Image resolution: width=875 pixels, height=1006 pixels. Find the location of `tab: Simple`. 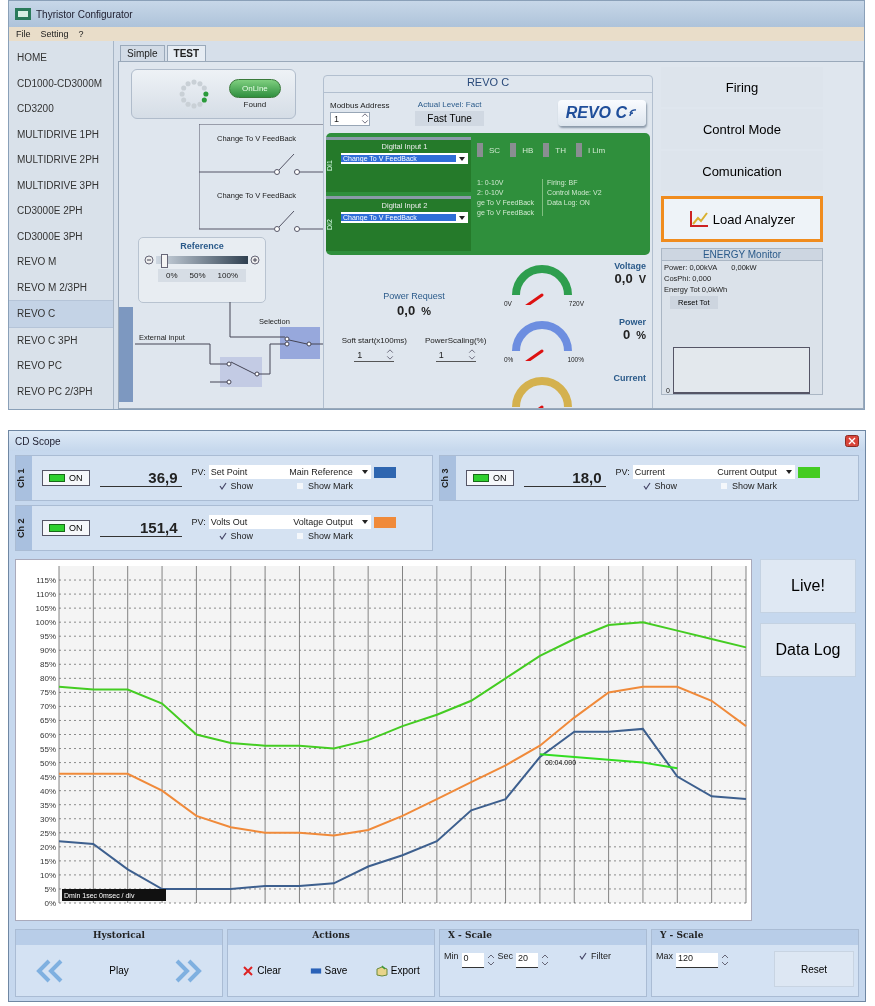

tab: Simple is located at coordinates (142, 53).